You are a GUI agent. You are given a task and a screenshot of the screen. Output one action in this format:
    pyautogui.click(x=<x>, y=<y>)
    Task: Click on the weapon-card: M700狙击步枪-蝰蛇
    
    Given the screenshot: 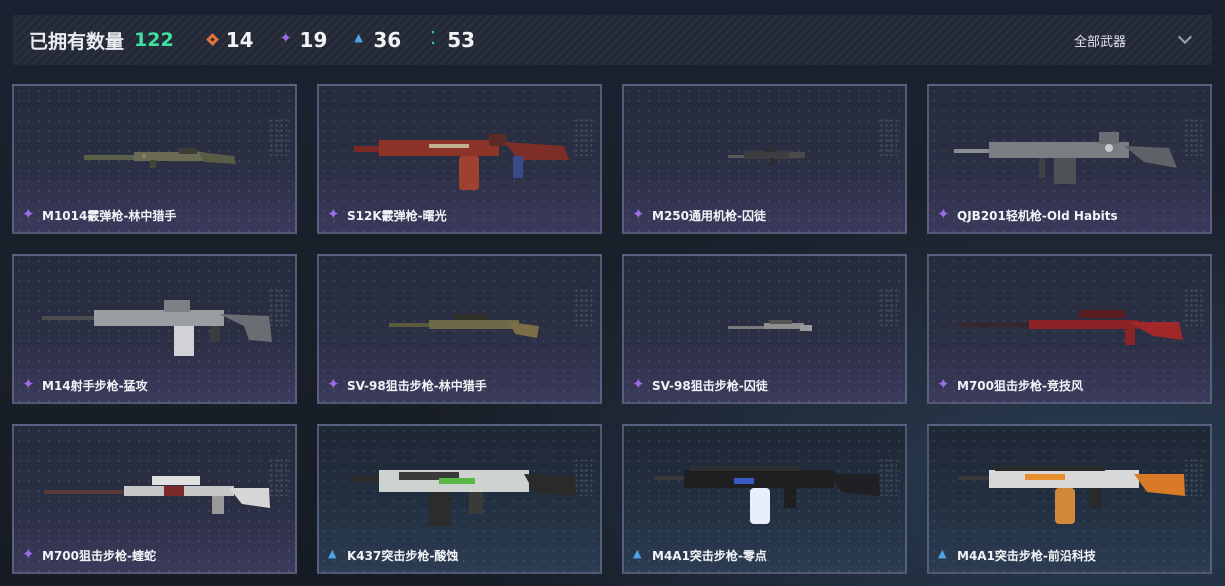 What is the action you would take?
    pyautogui.click(x=154, y=499)
    